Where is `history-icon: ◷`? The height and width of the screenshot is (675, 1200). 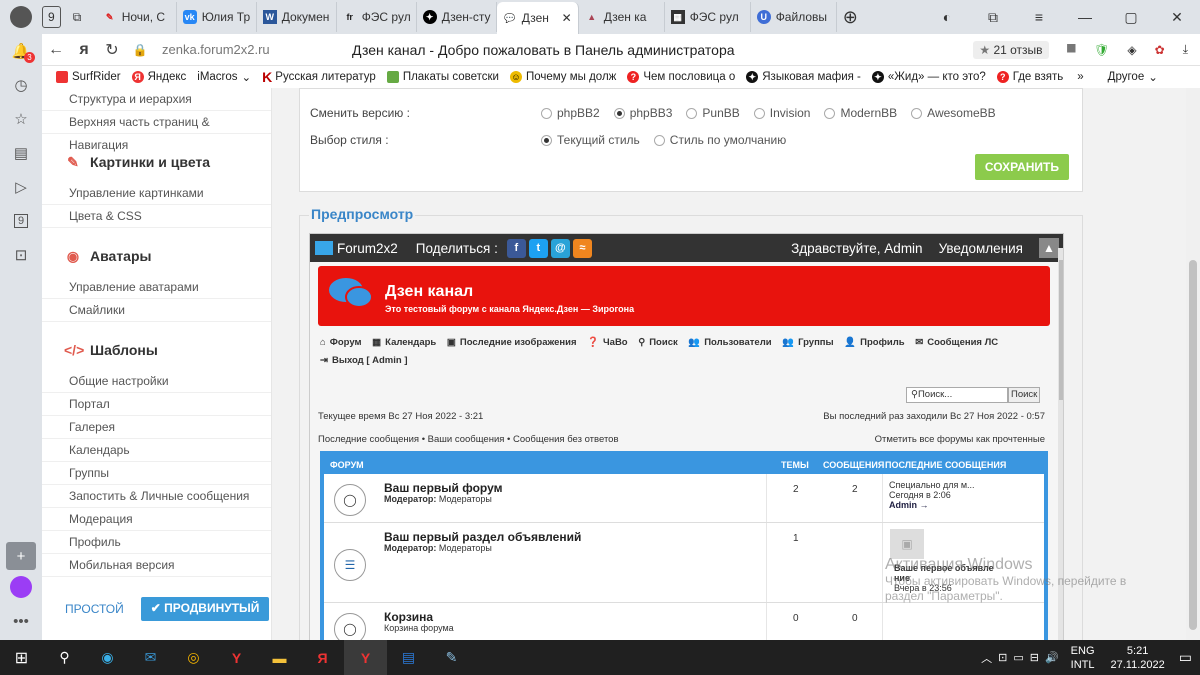 history-icon: ◷ is located at coordinates (21, 85).